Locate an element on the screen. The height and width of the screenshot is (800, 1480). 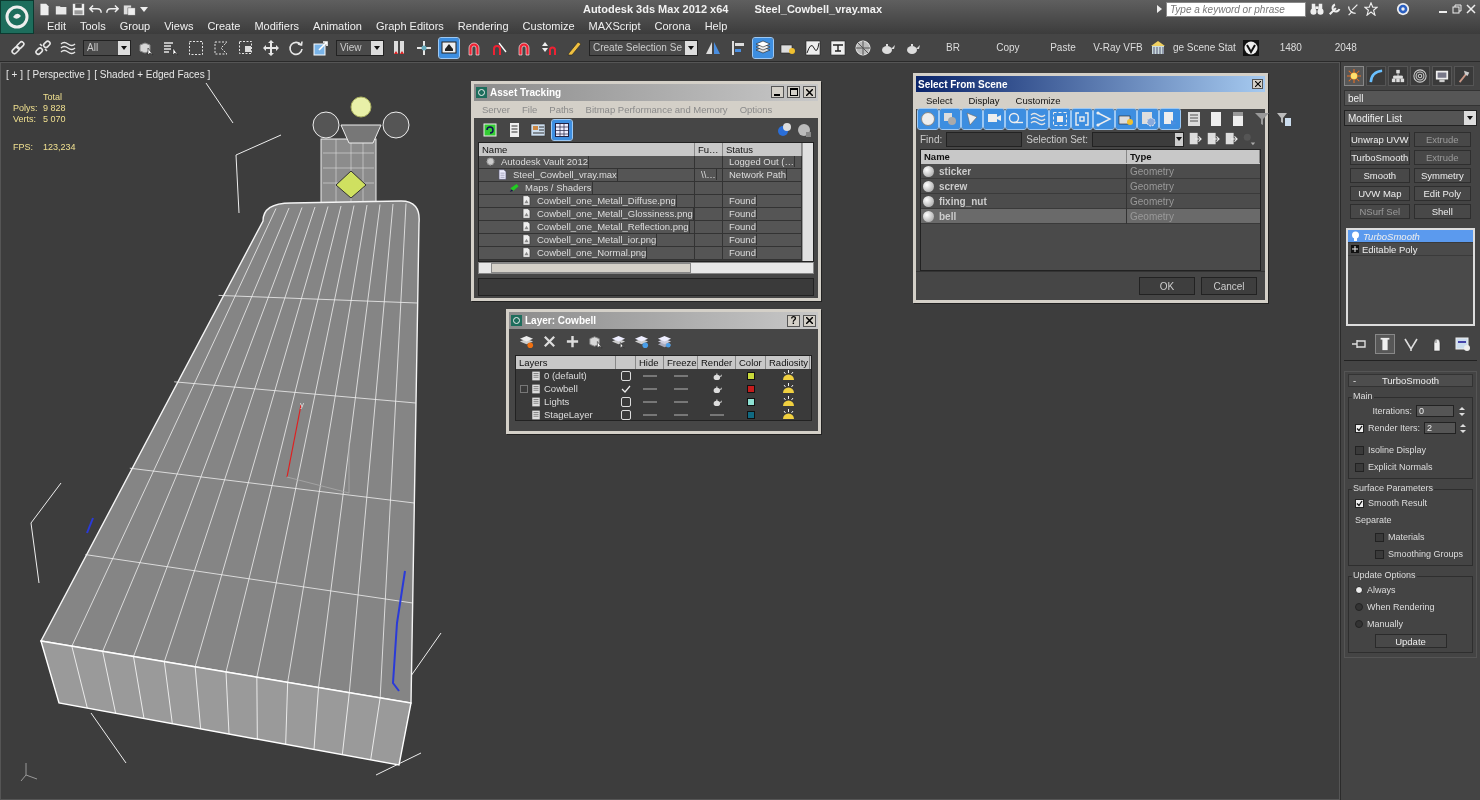
tree-item: Cowbell_one_Metall_Diffuse.png is located at coordinates (605, 200).